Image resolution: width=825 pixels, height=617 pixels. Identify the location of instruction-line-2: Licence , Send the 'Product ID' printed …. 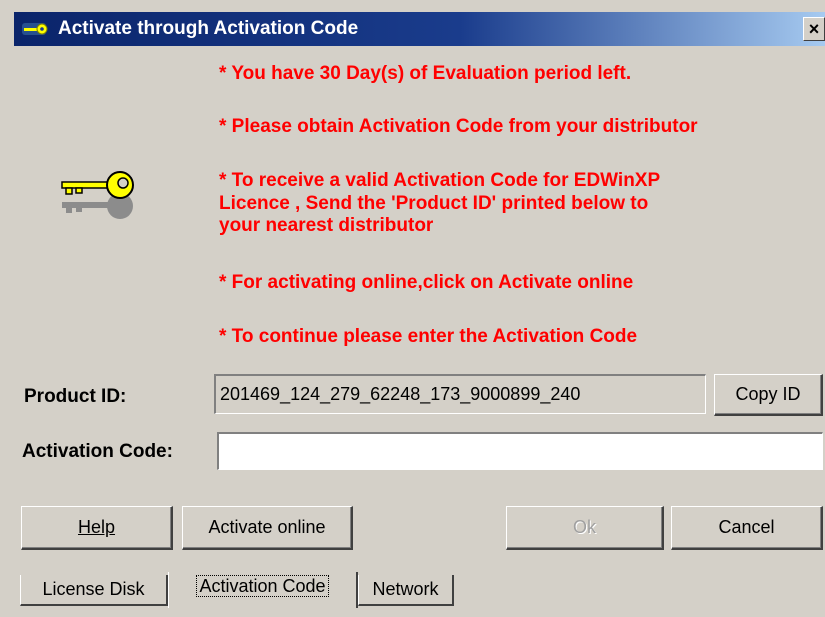
(434, 203).